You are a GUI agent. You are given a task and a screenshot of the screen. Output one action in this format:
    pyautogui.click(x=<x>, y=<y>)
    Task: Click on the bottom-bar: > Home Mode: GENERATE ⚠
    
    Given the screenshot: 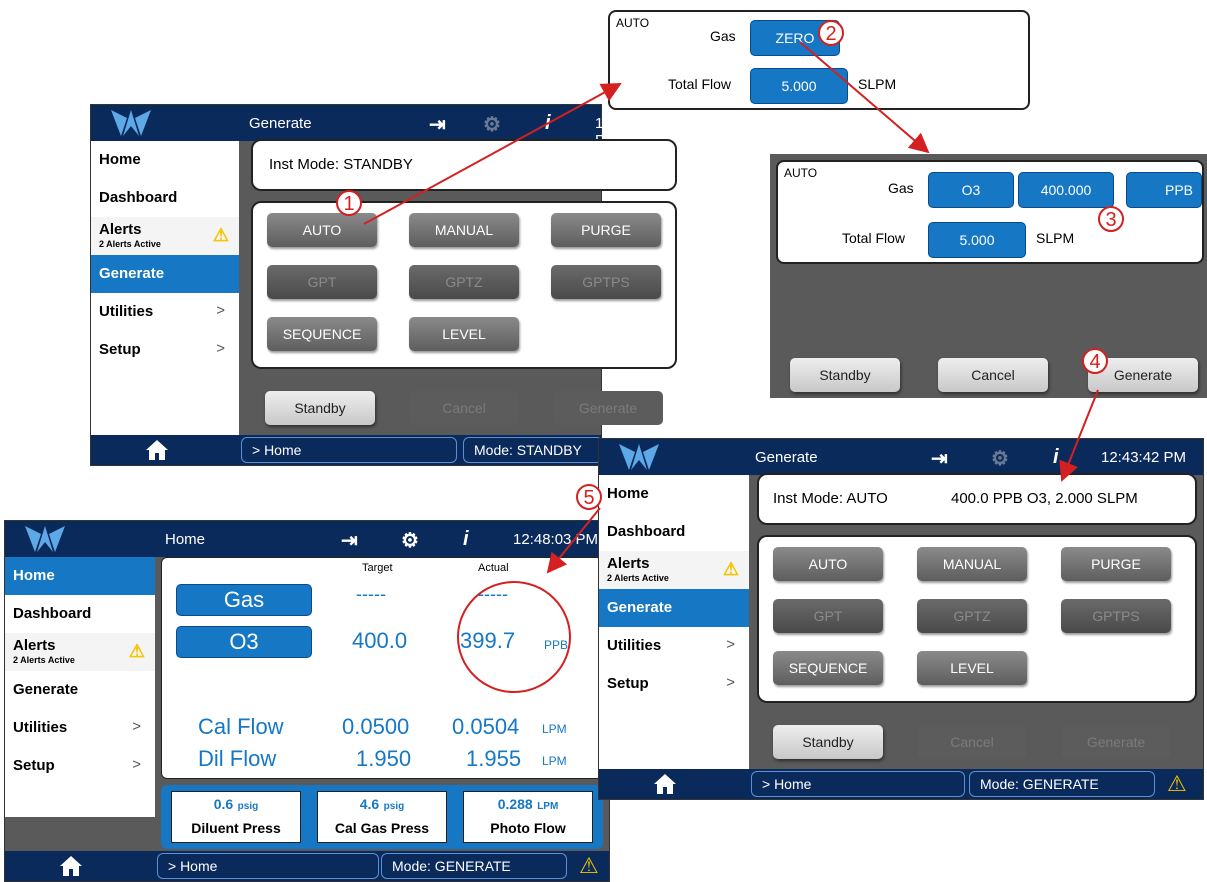 What is the action you would take?
    pyautogui.click(x=901, y=784)
    